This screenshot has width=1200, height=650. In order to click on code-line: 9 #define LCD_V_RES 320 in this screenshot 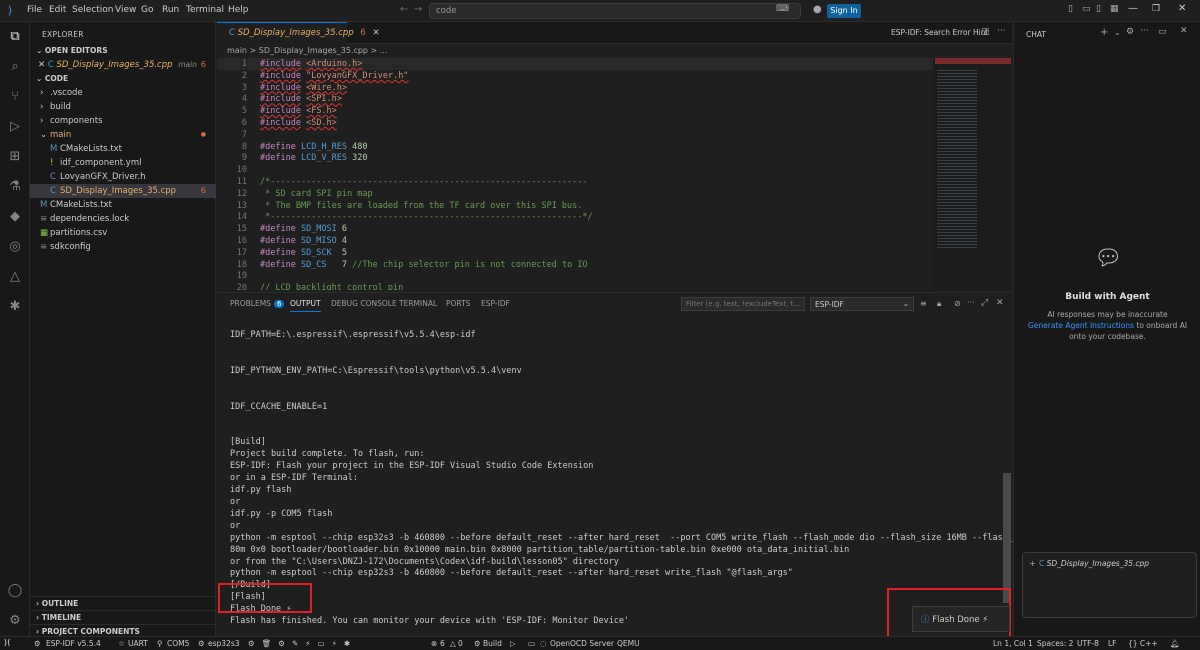, I will do `click(575, 158)`.